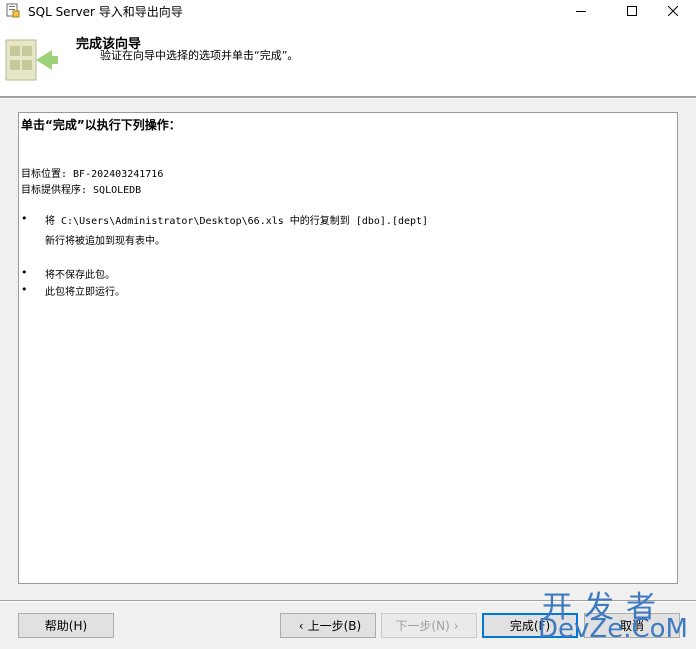 The height and width of the screenshot is (649, 696). I want to click on minimize-button, so click(581, 11).